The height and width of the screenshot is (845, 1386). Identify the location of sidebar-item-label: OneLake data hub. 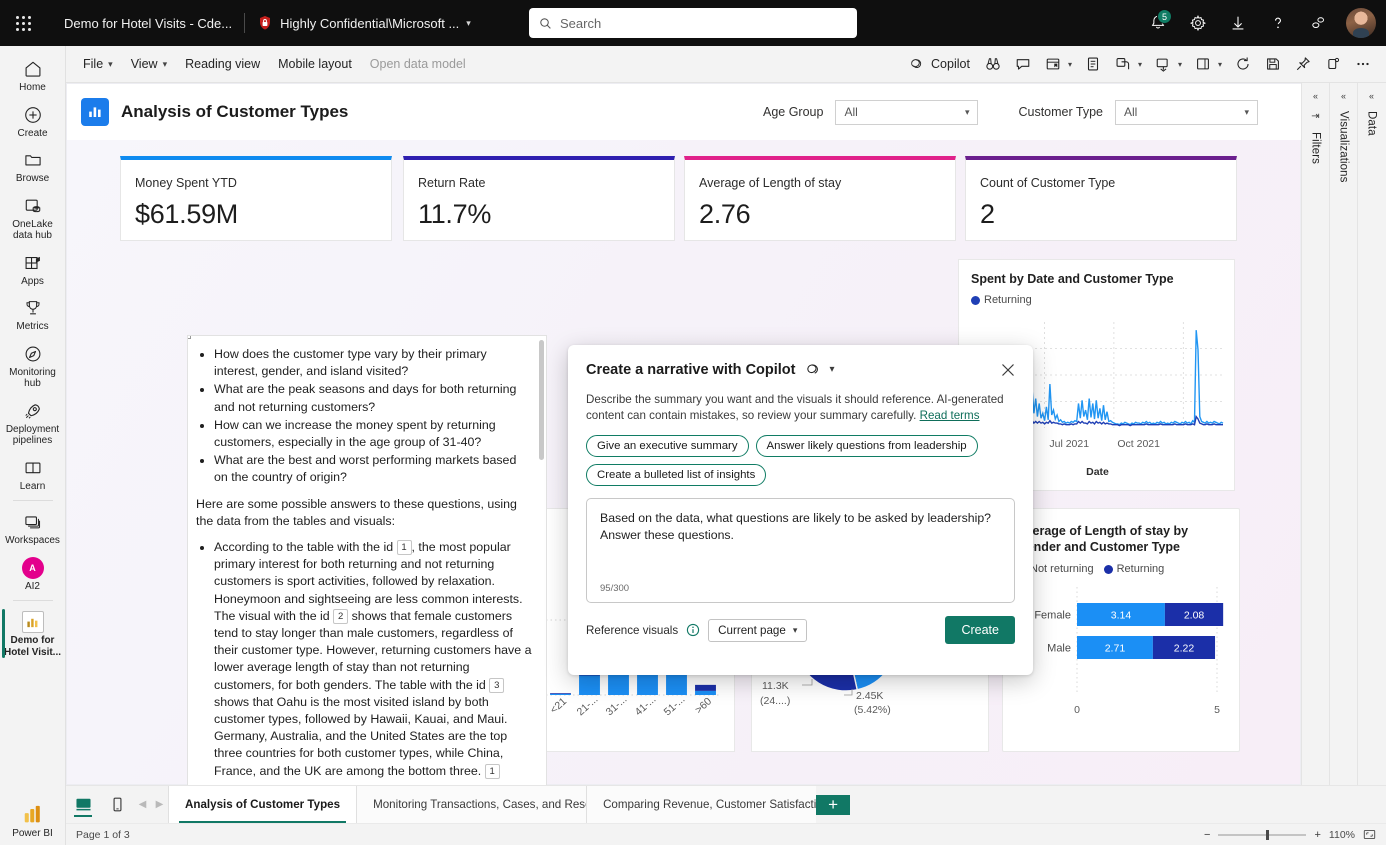
(32, 230).